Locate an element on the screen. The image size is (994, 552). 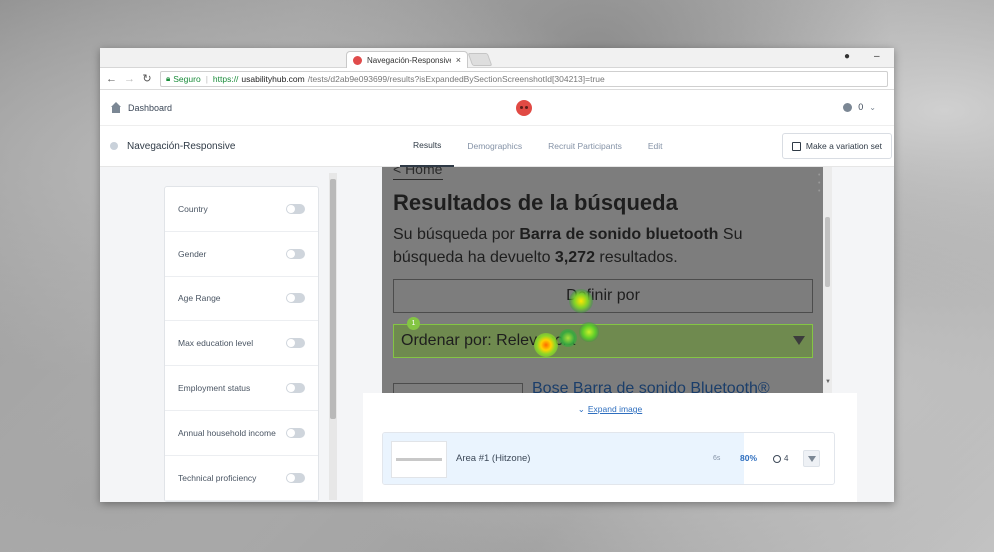
sidebar-scrollbar is located at coordinates (333, 336).